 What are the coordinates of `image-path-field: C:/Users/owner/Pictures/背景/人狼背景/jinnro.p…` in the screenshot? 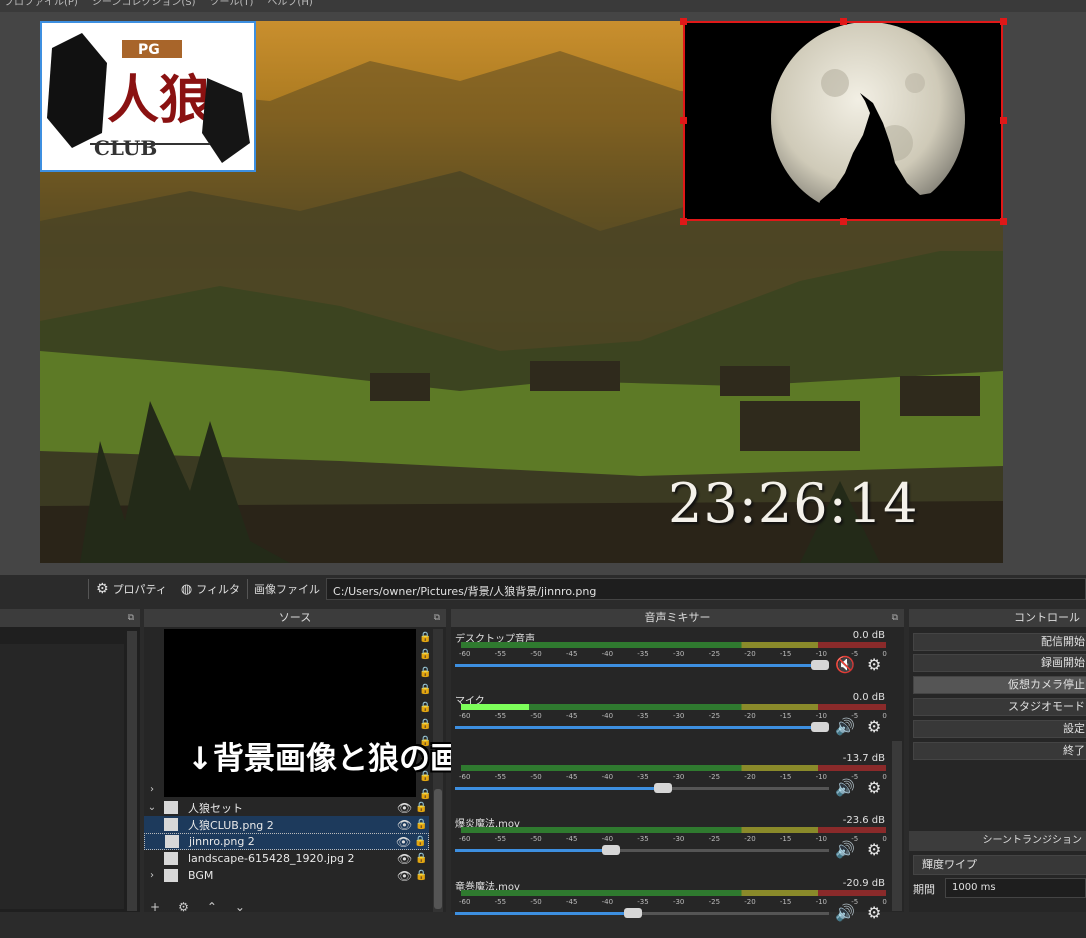 It's located at (706, 589).